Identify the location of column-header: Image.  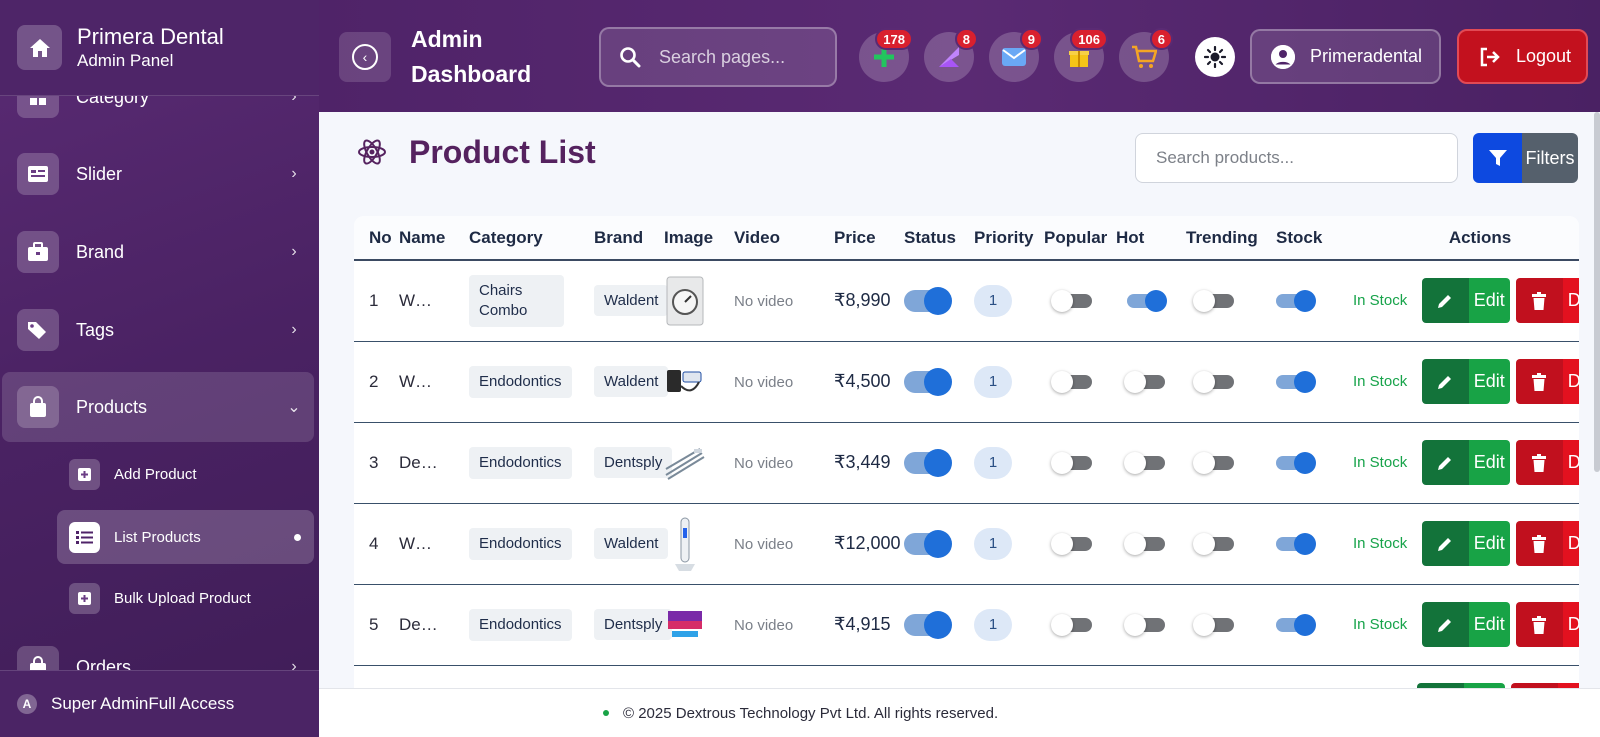
(699, 238).